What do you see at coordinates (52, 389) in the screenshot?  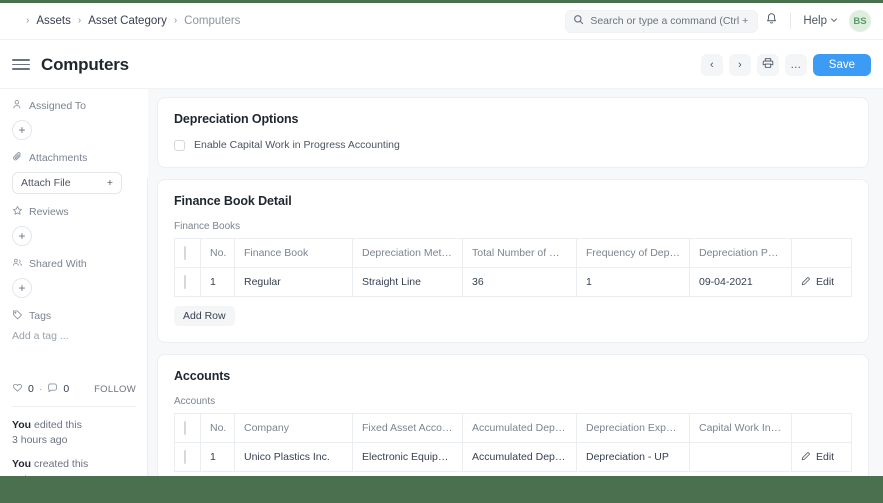 I see `comment-icon` at bounding box center [52, 389].